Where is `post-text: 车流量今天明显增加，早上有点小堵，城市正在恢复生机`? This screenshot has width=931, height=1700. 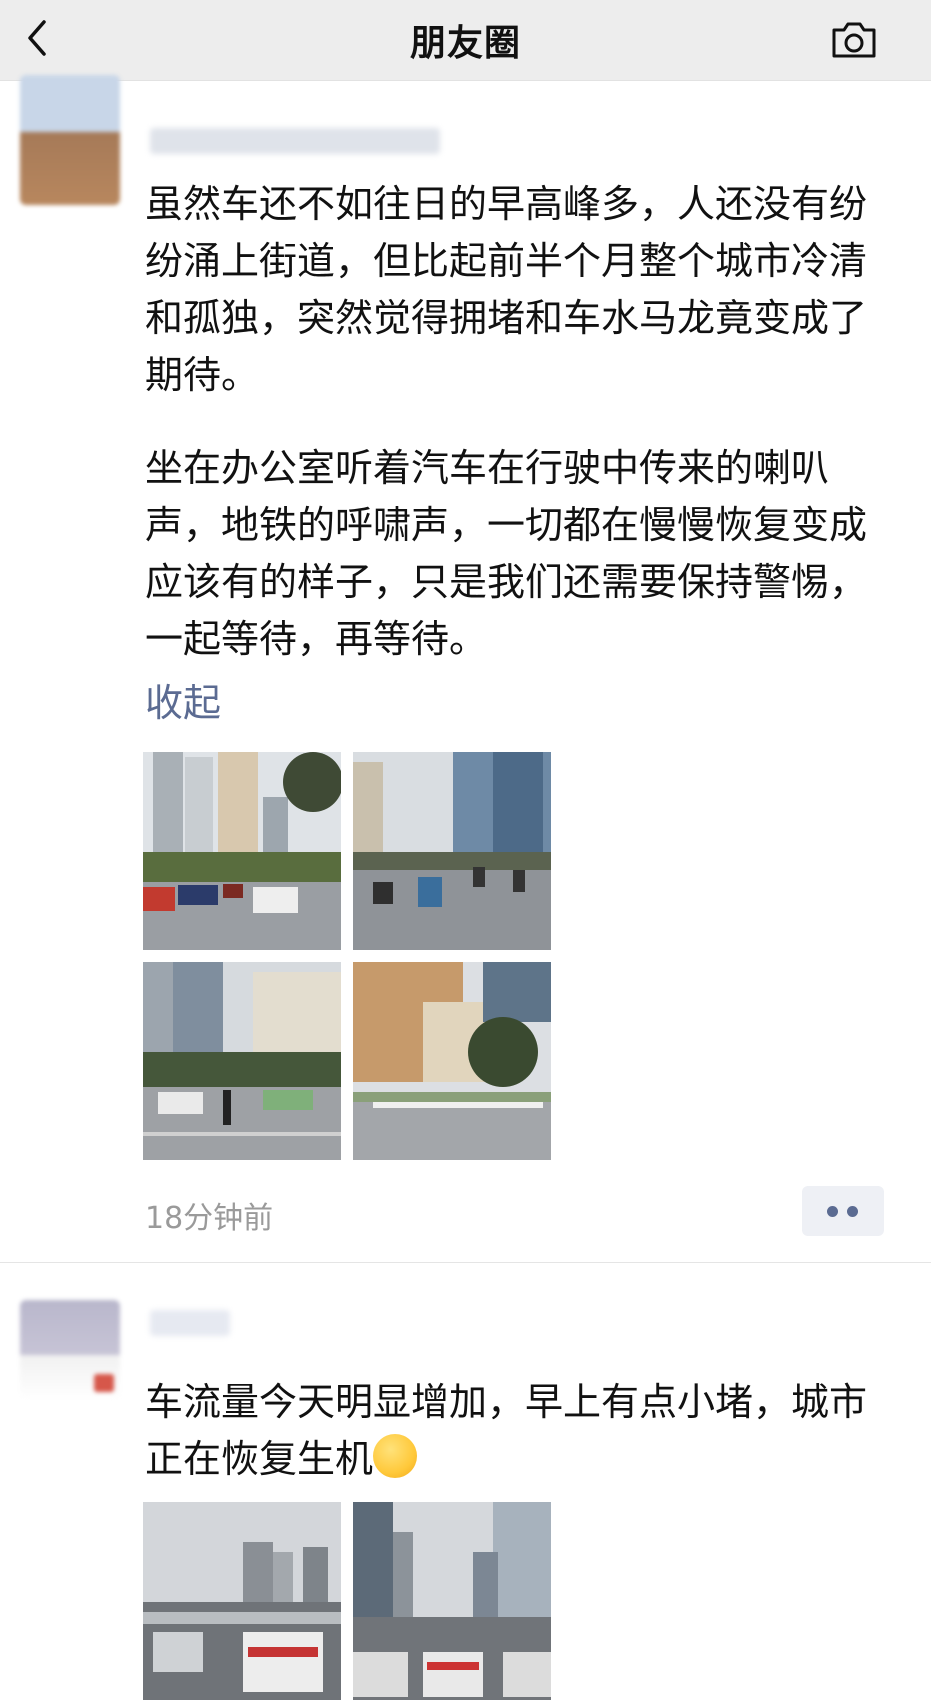 post-text: 车流量今天明显增加，早上有点小堵，城市正在恢复生机 is located at coordinates (515, 1431).